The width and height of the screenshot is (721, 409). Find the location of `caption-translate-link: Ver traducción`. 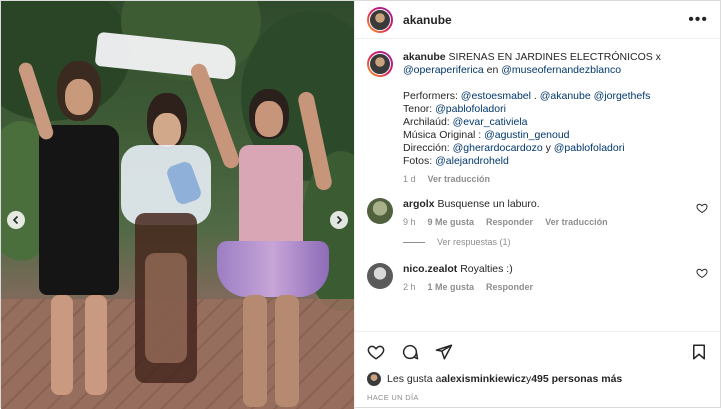

caption-translate-link: Ver traducción is located at coordinates (459, 179).